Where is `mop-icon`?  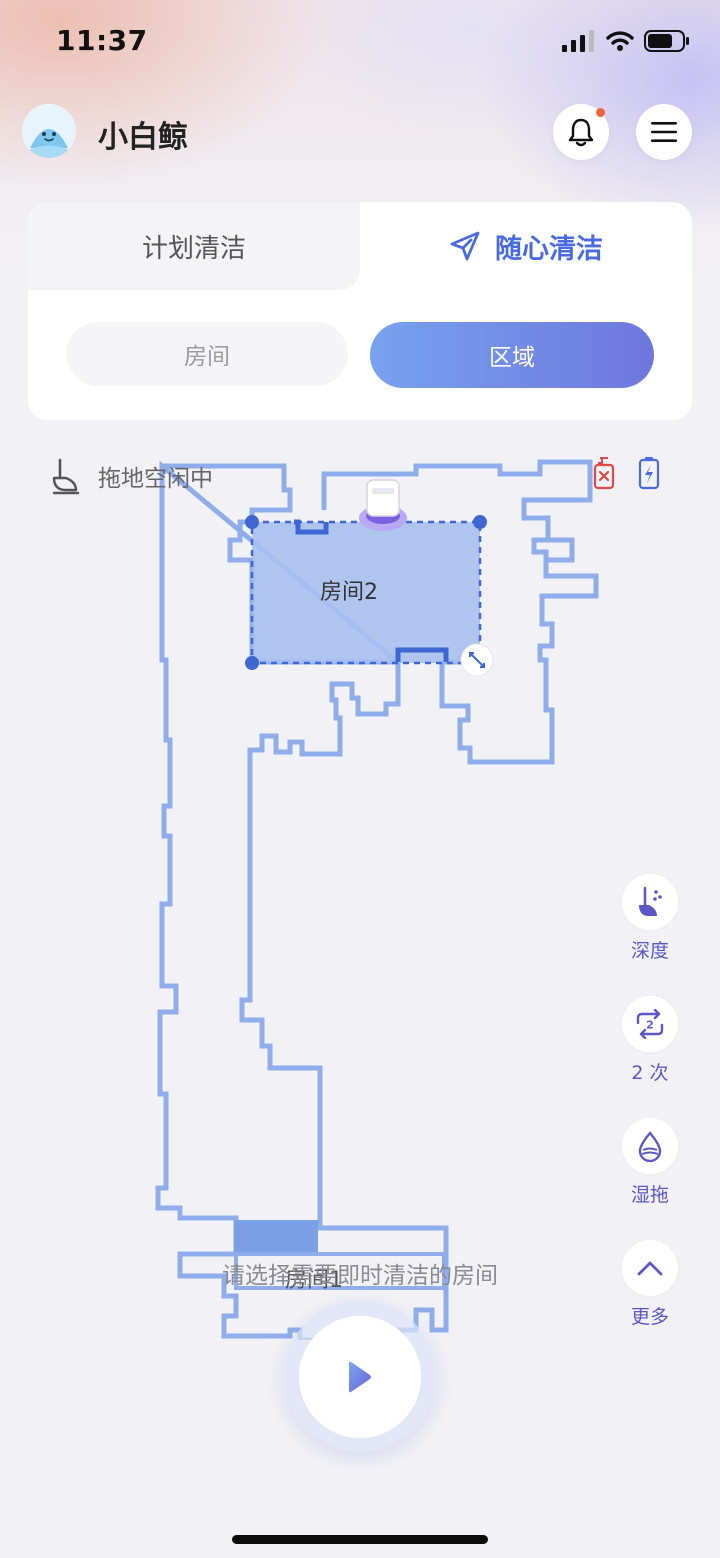
mop-icon is located at coordinates (66, 476).